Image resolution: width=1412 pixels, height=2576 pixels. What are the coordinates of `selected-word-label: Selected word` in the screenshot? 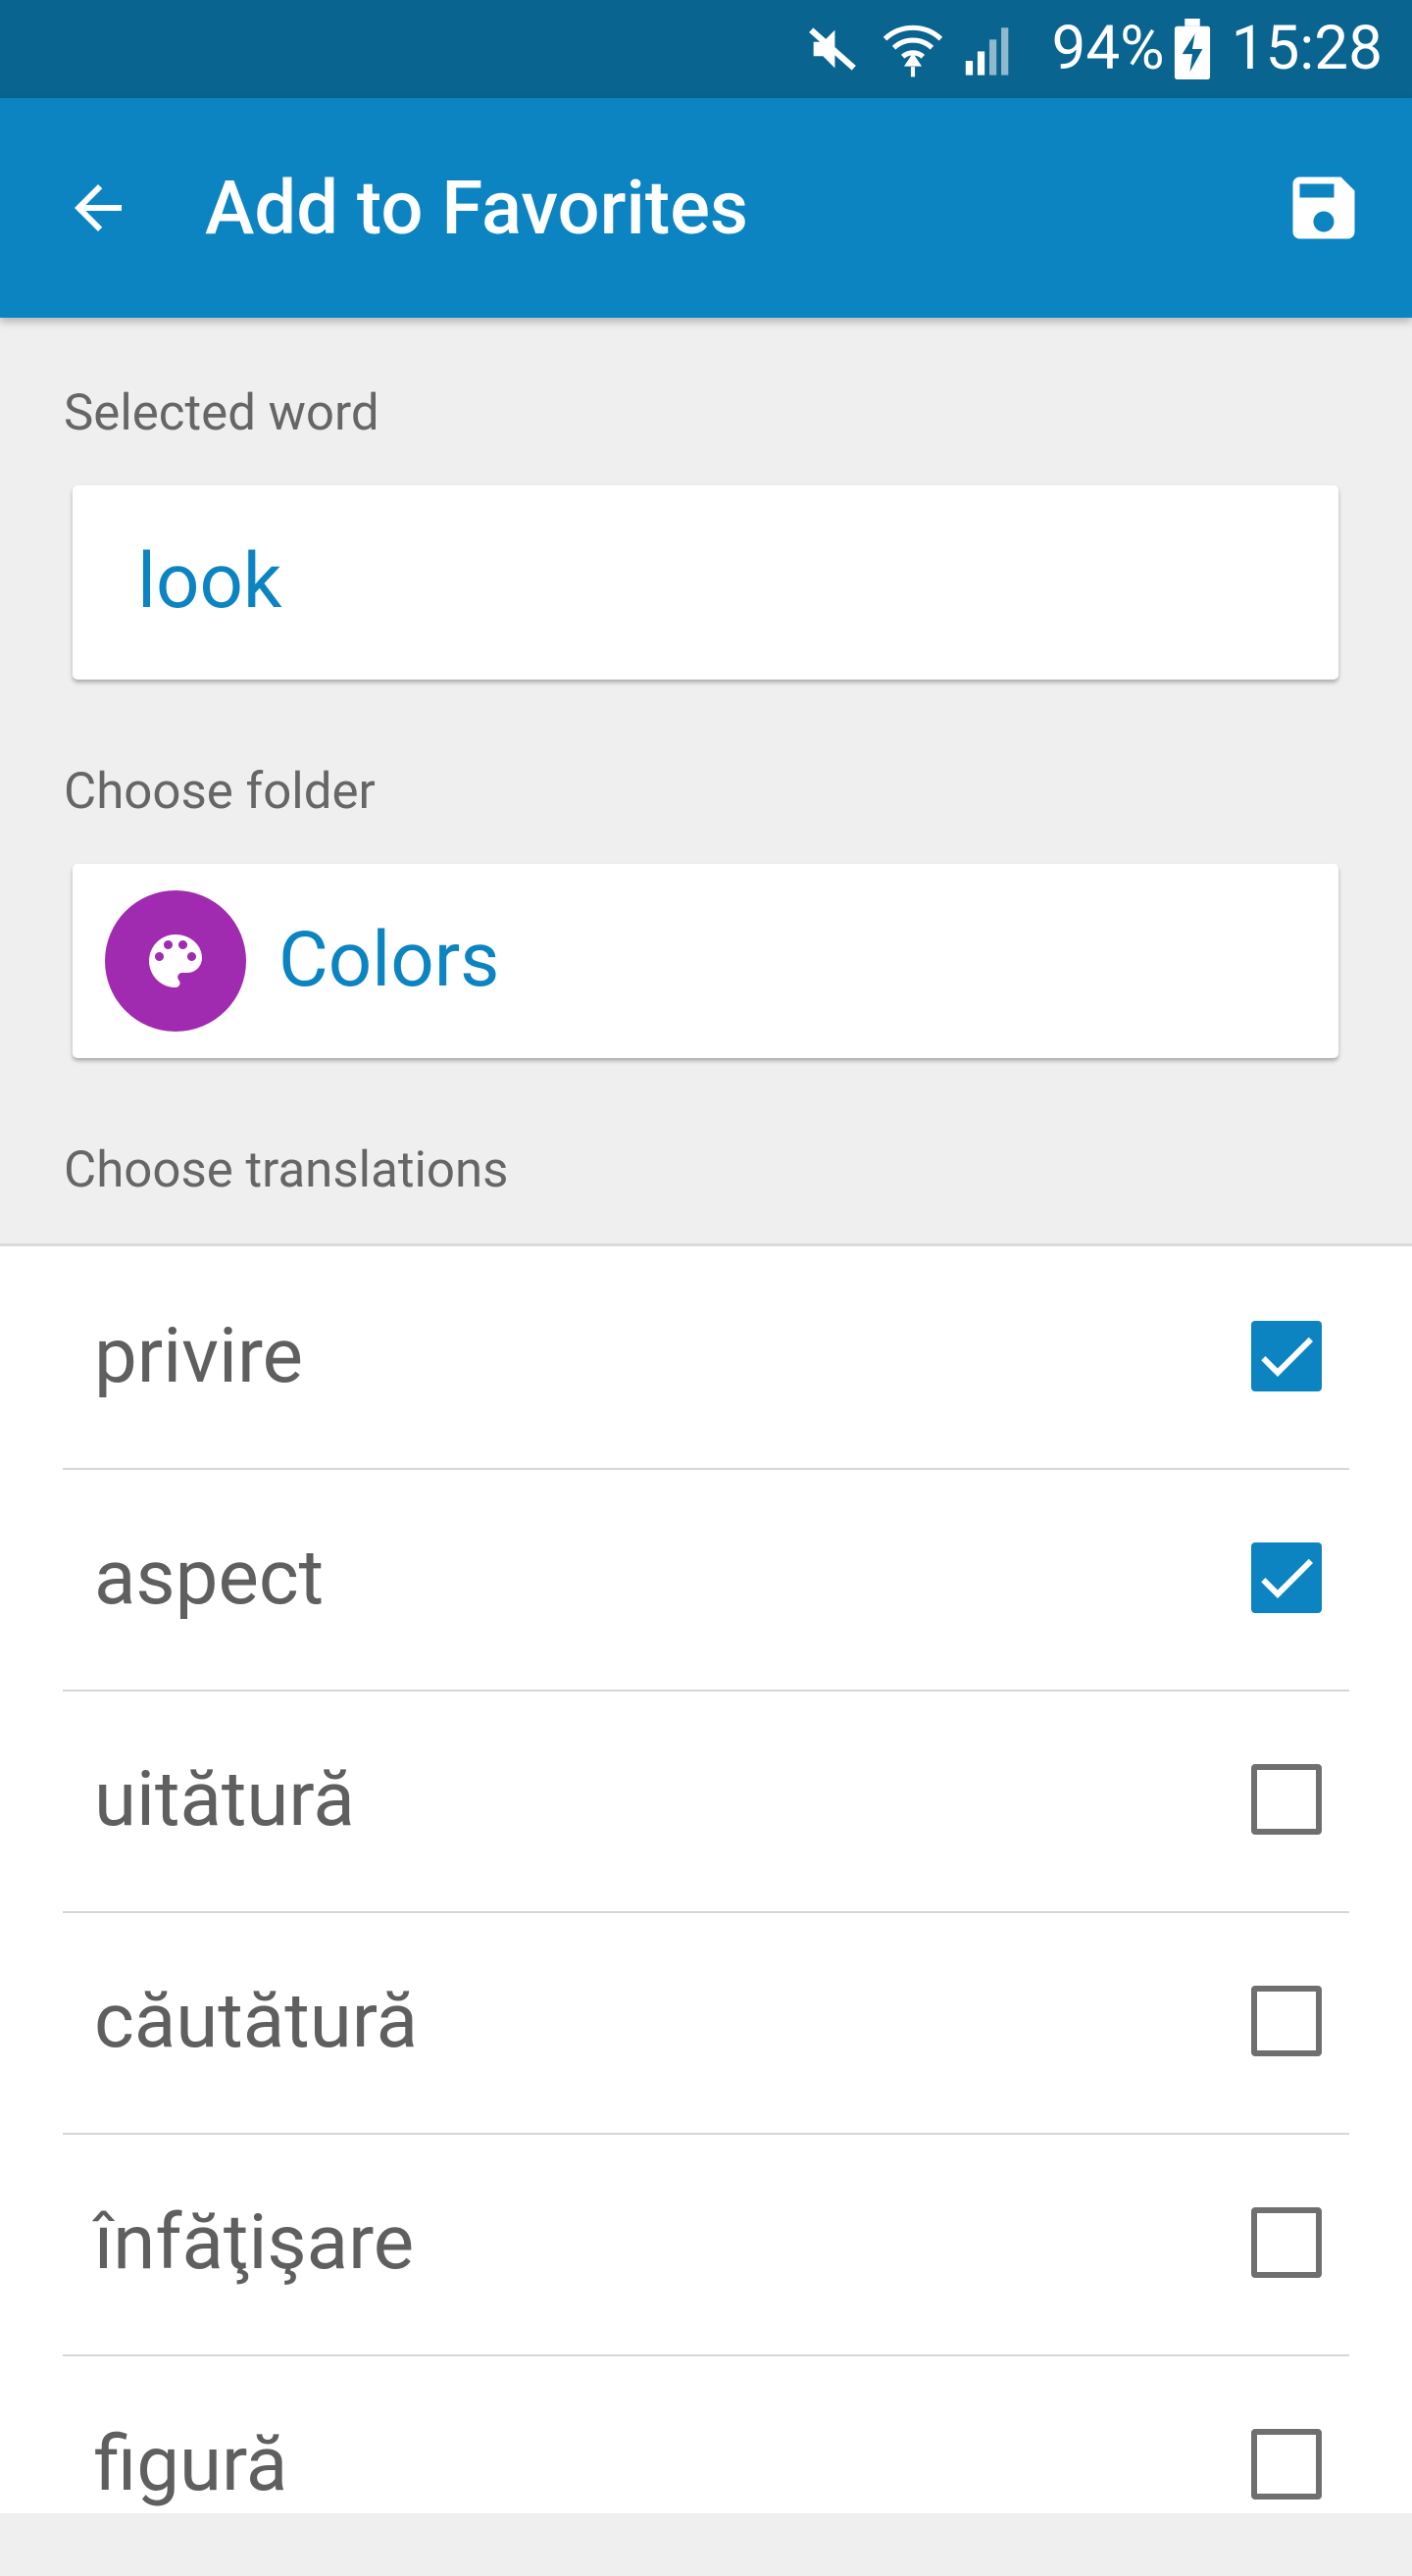 It's located at (221, 413).